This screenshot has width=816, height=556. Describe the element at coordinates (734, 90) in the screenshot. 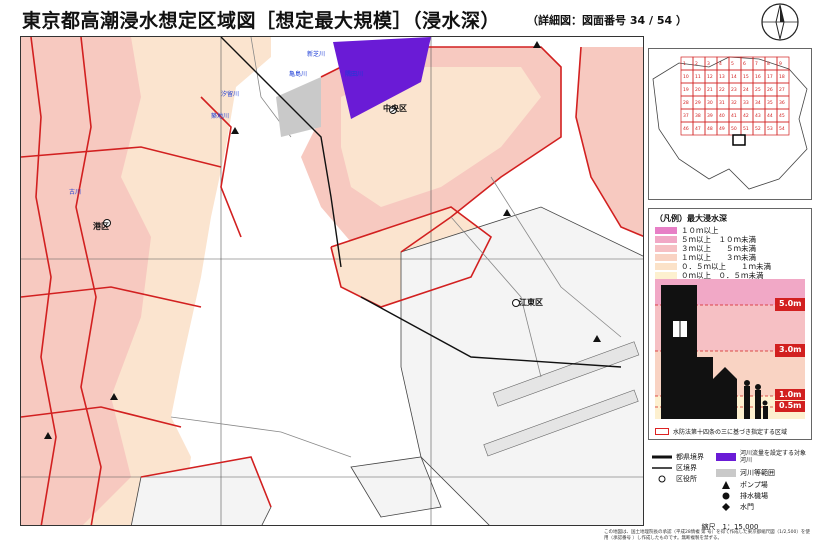

I see `index-cell-number: 23` at that location.